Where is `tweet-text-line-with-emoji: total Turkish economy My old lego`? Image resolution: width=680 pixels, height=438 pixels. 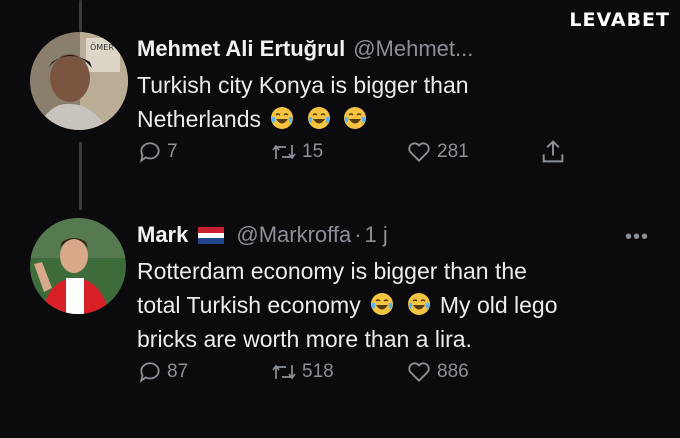 tweet-text-line-with-emoji: total Turkish economy My old lego is located at coordinates (402, 305).